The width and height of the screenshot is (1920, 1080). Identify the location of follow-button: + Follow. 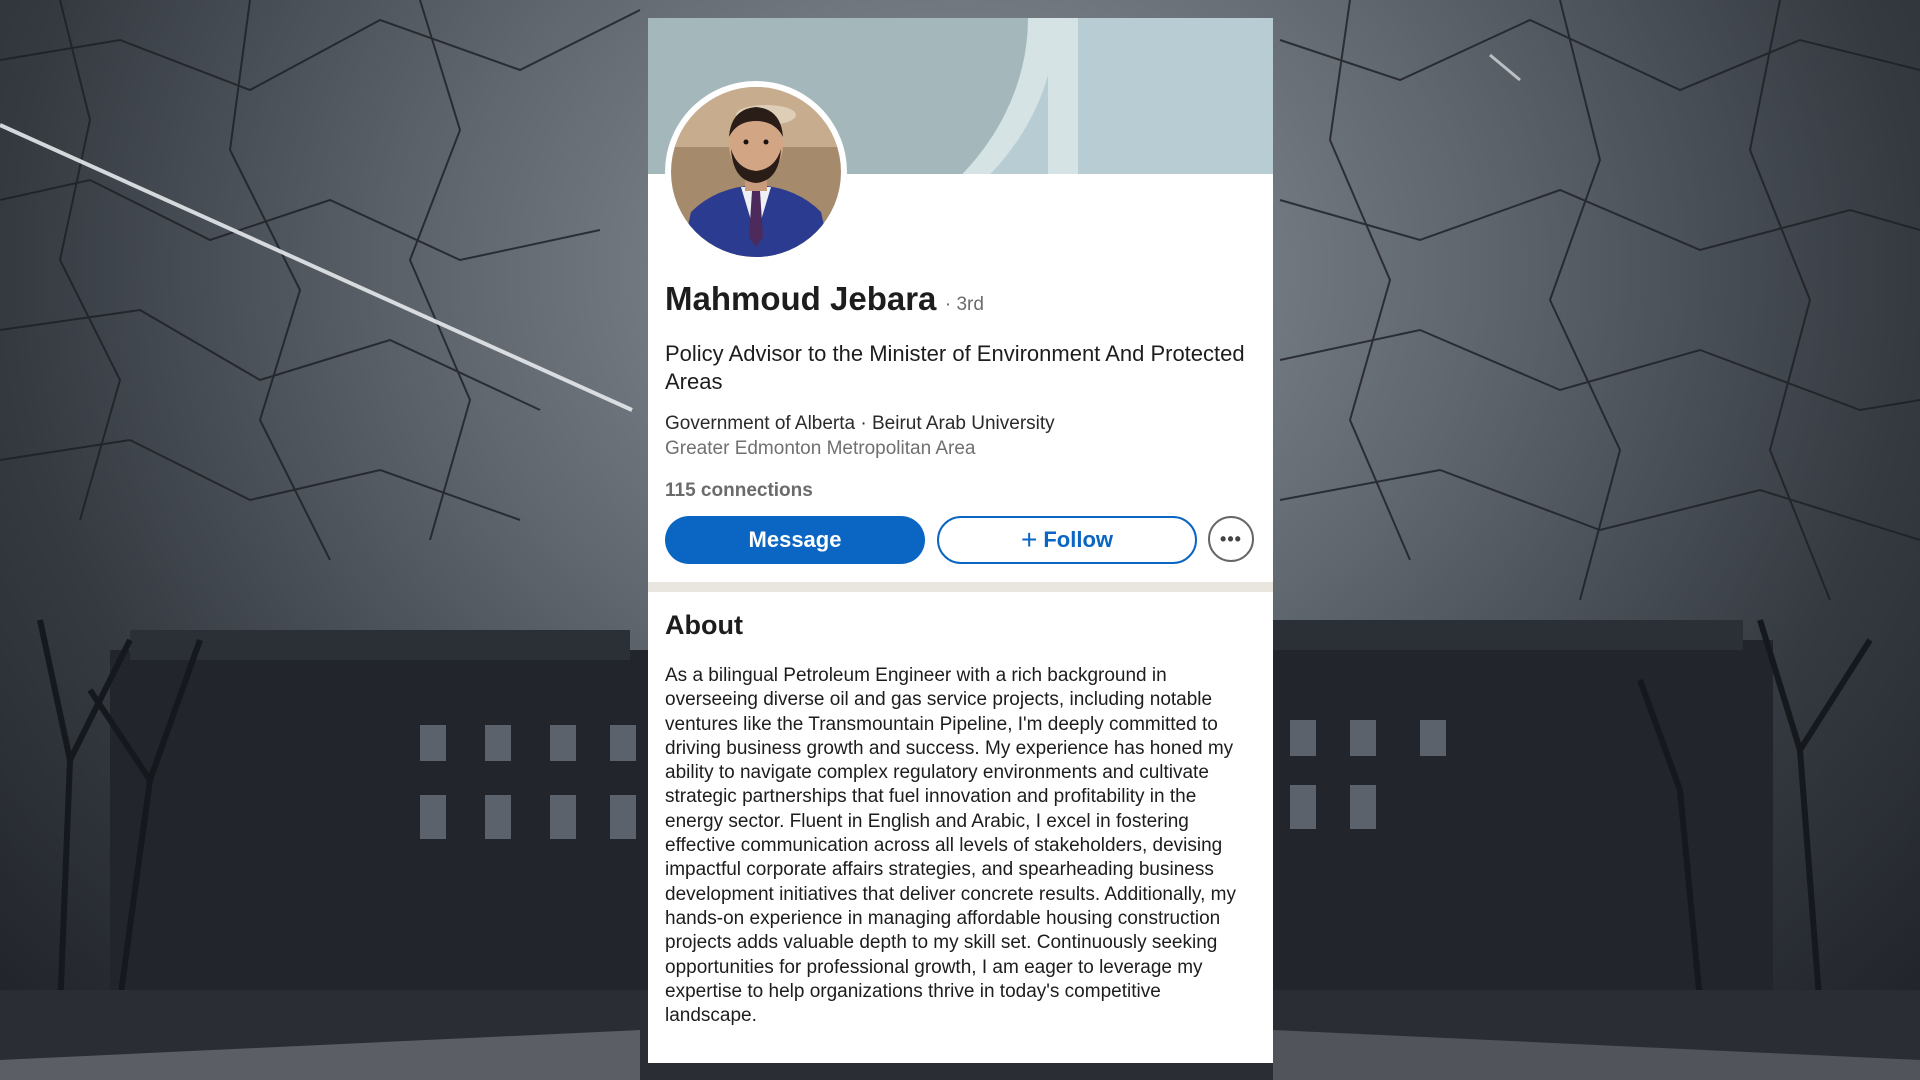
(1067, 540).